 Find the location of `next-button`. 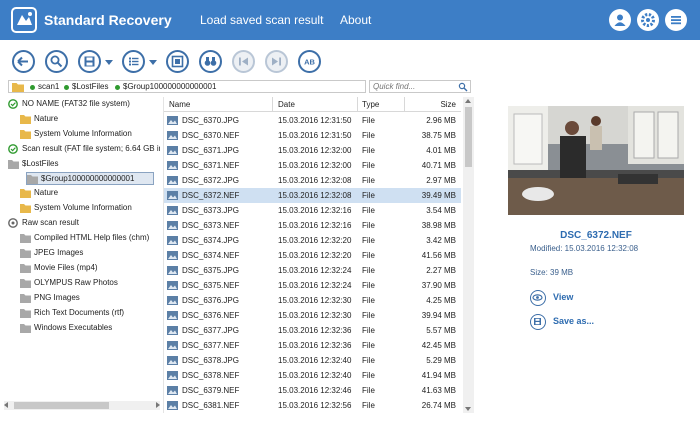

next-button is located at coordinates (276, 61).